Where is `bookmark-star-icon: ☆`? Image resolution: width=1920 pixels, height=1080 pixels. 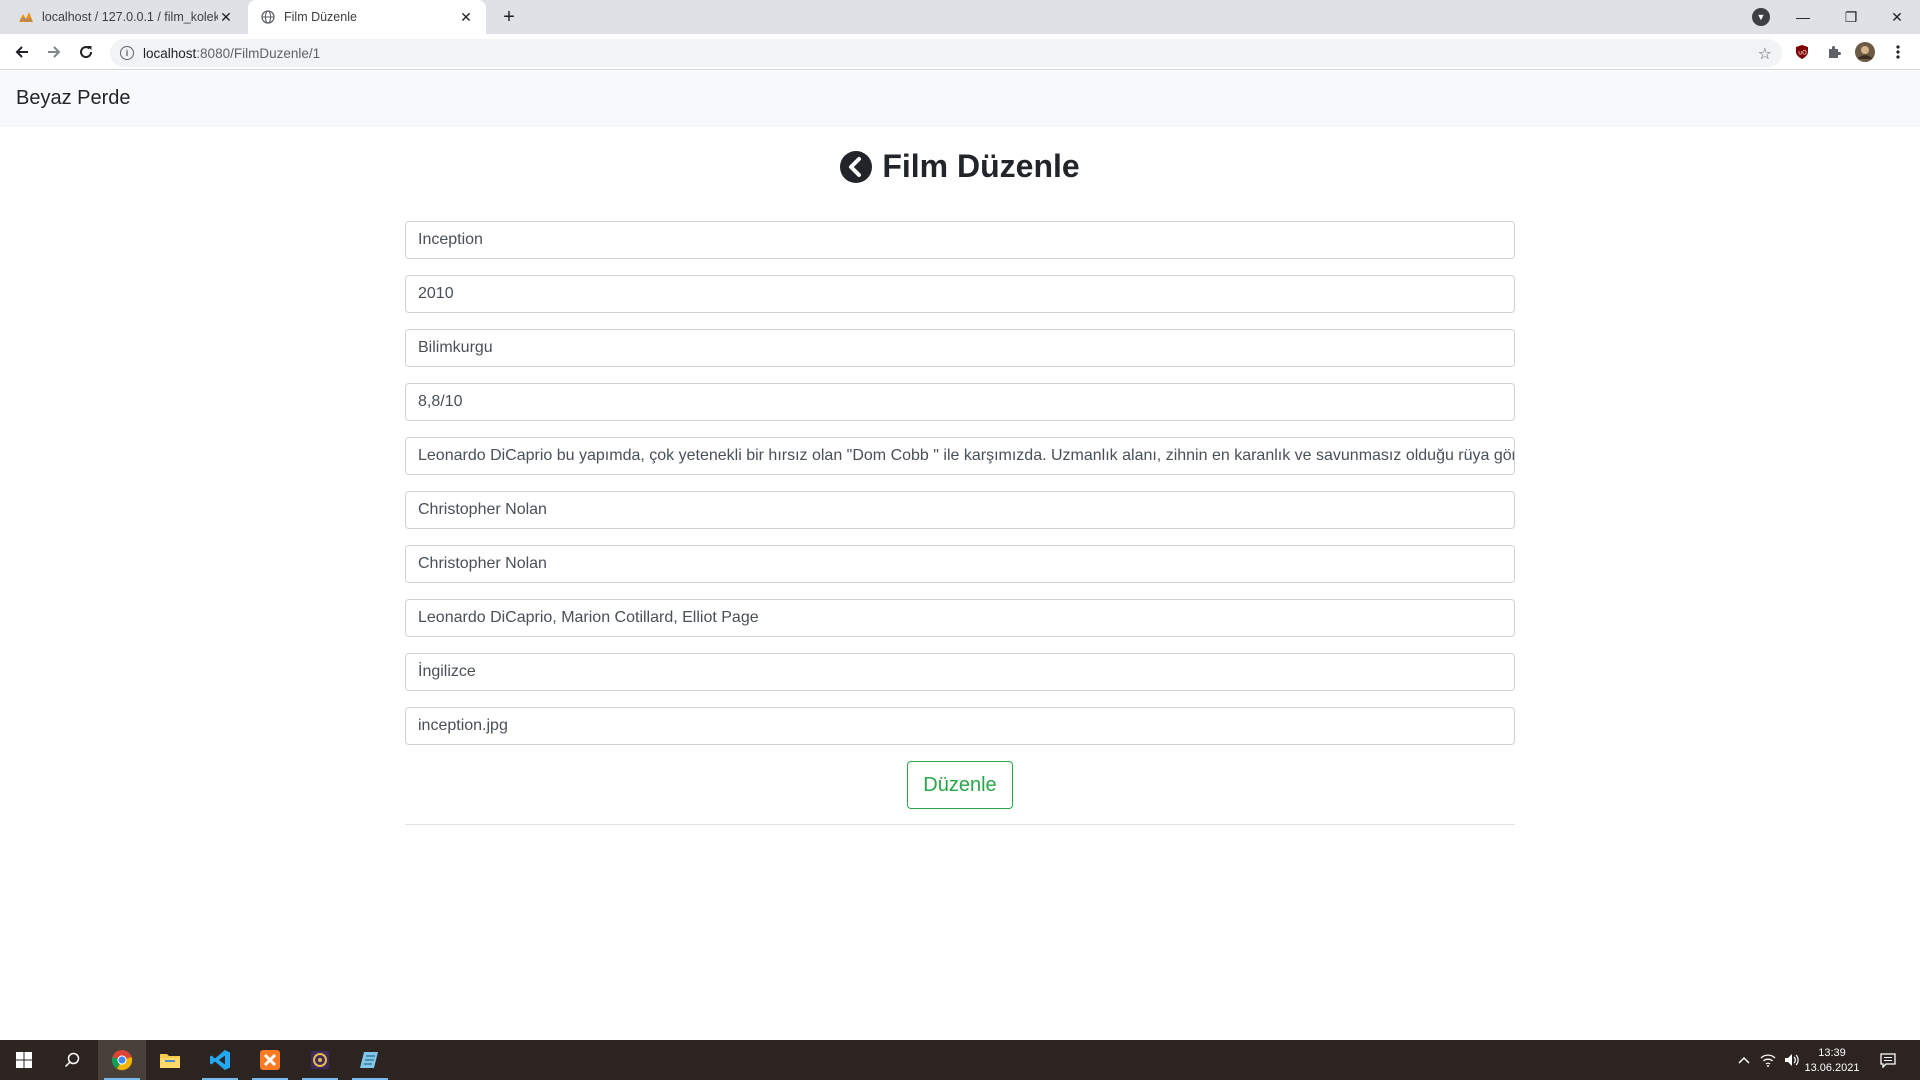
bookmark-star-icon: ☆ is located at coordinates (1765, 54).